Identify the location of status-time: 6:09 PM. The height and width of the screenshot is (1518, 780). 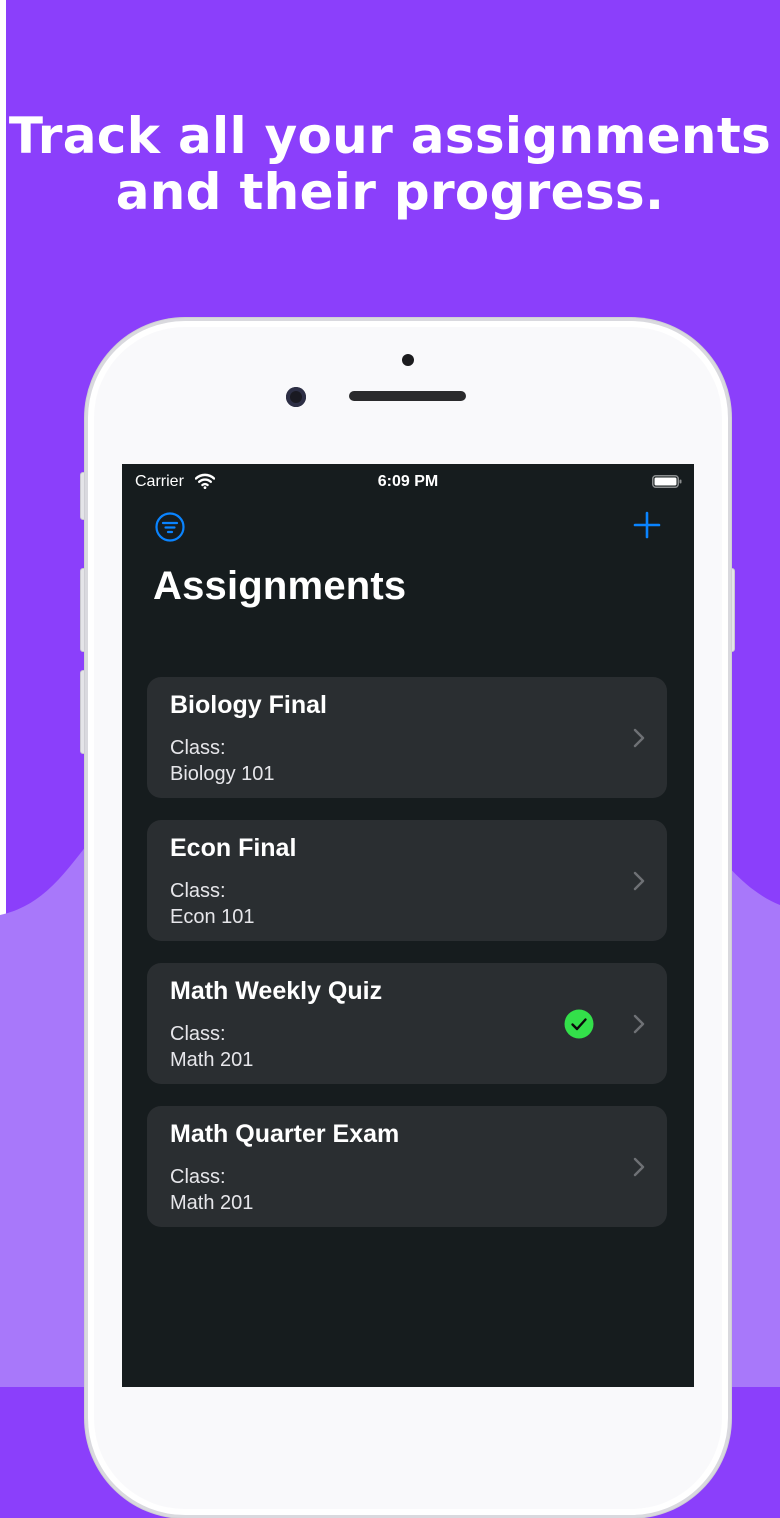
(408, 481).